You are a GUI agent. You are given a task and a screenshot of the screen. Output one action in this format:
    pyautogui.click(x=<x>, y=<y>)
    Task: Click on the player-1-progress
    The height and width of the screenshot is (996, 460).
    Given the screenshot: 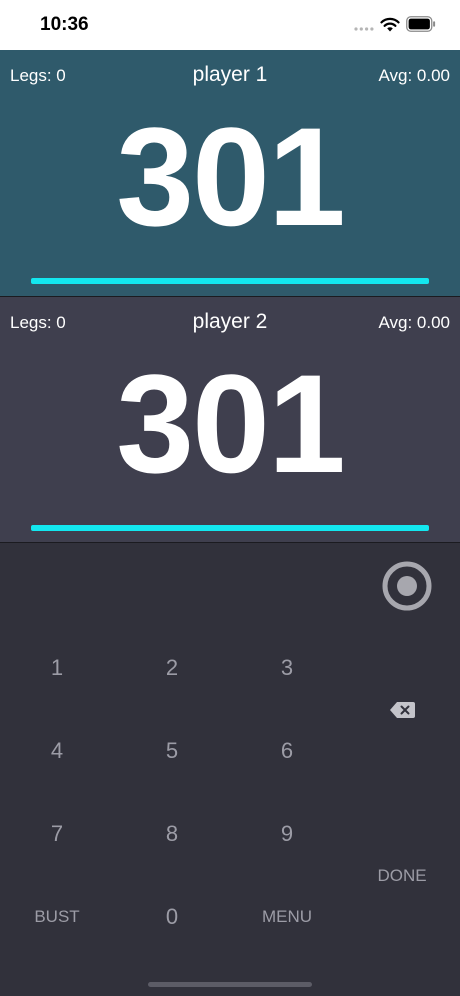 What is the action you would take?
    pyautogui.click(x=230, y=281)
    